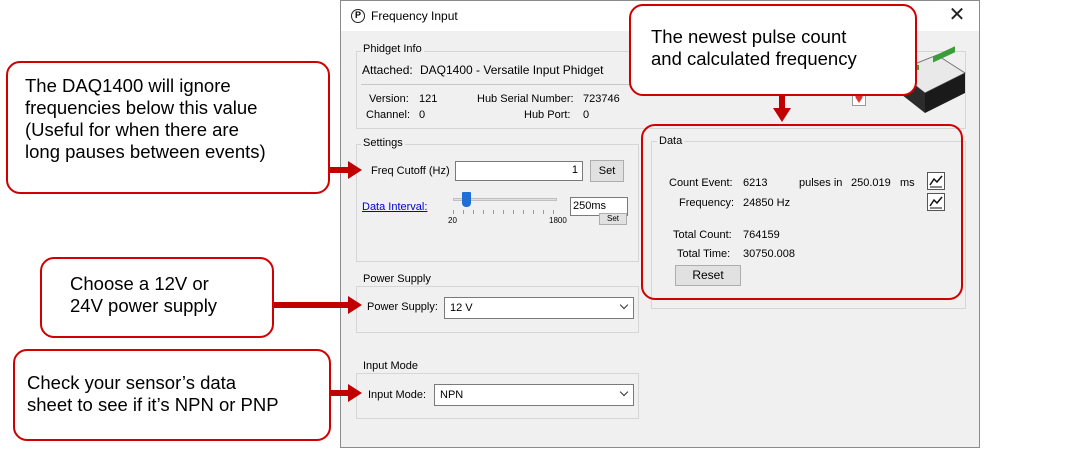 This screenshot has width=1088, height=466. I want to click on channel-value: 0, so click(422, 115).